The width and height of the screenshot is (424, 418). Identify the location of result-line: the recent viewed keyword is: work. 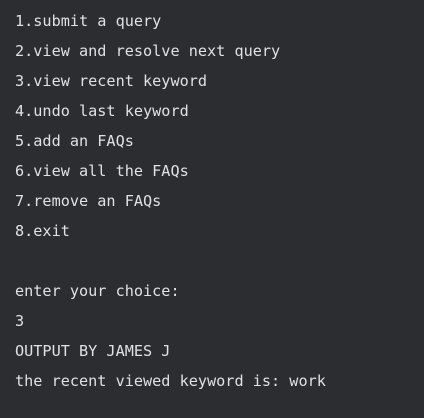
(170, 381).